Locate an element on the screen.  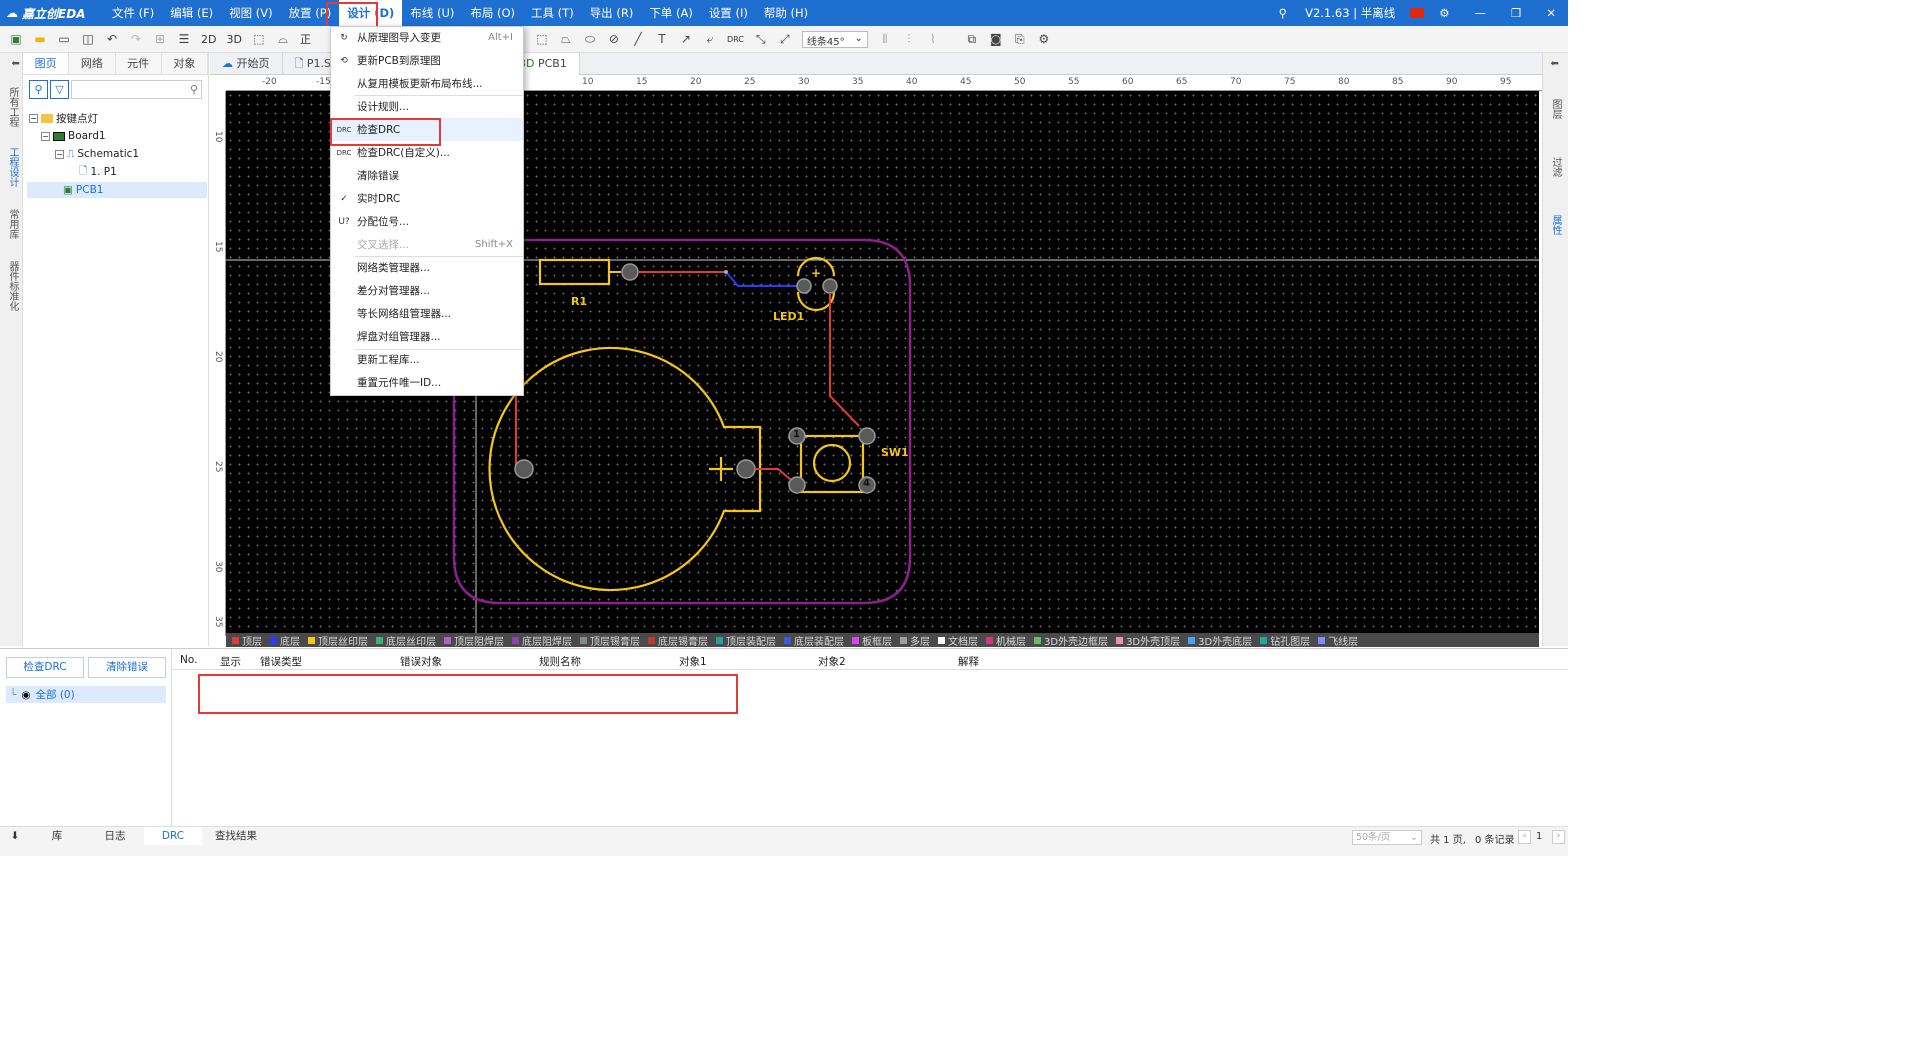
panel-search-input: ⚲ is located at coordinates (136, 89).